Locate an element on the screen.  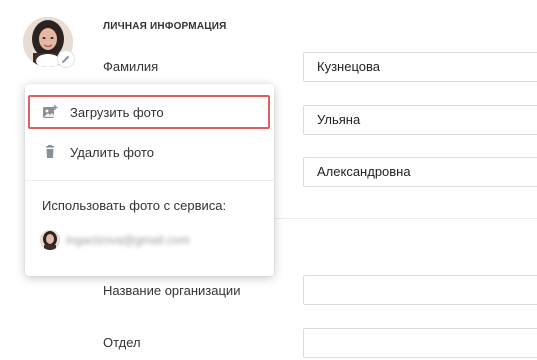
upload-photo-label: Загрузить фото is located at coordinates (117, 112).